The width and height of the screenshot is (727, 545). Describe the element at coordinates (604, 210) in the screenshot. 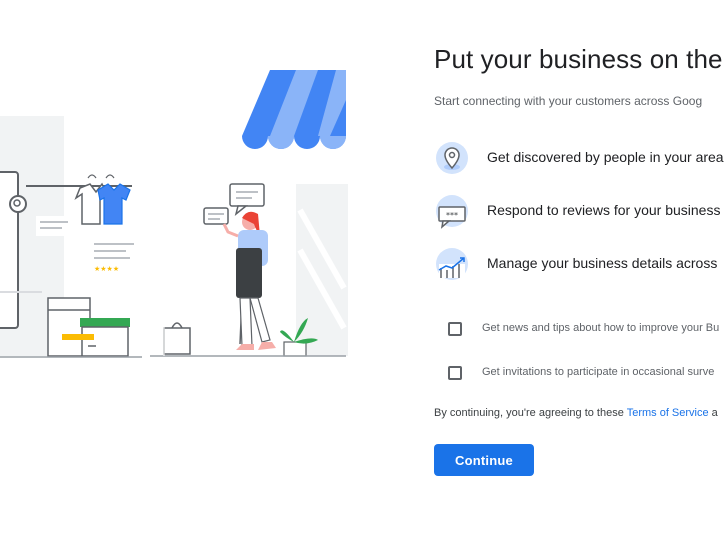

I see `feature-label: Respond to reviews for your business` at that location.